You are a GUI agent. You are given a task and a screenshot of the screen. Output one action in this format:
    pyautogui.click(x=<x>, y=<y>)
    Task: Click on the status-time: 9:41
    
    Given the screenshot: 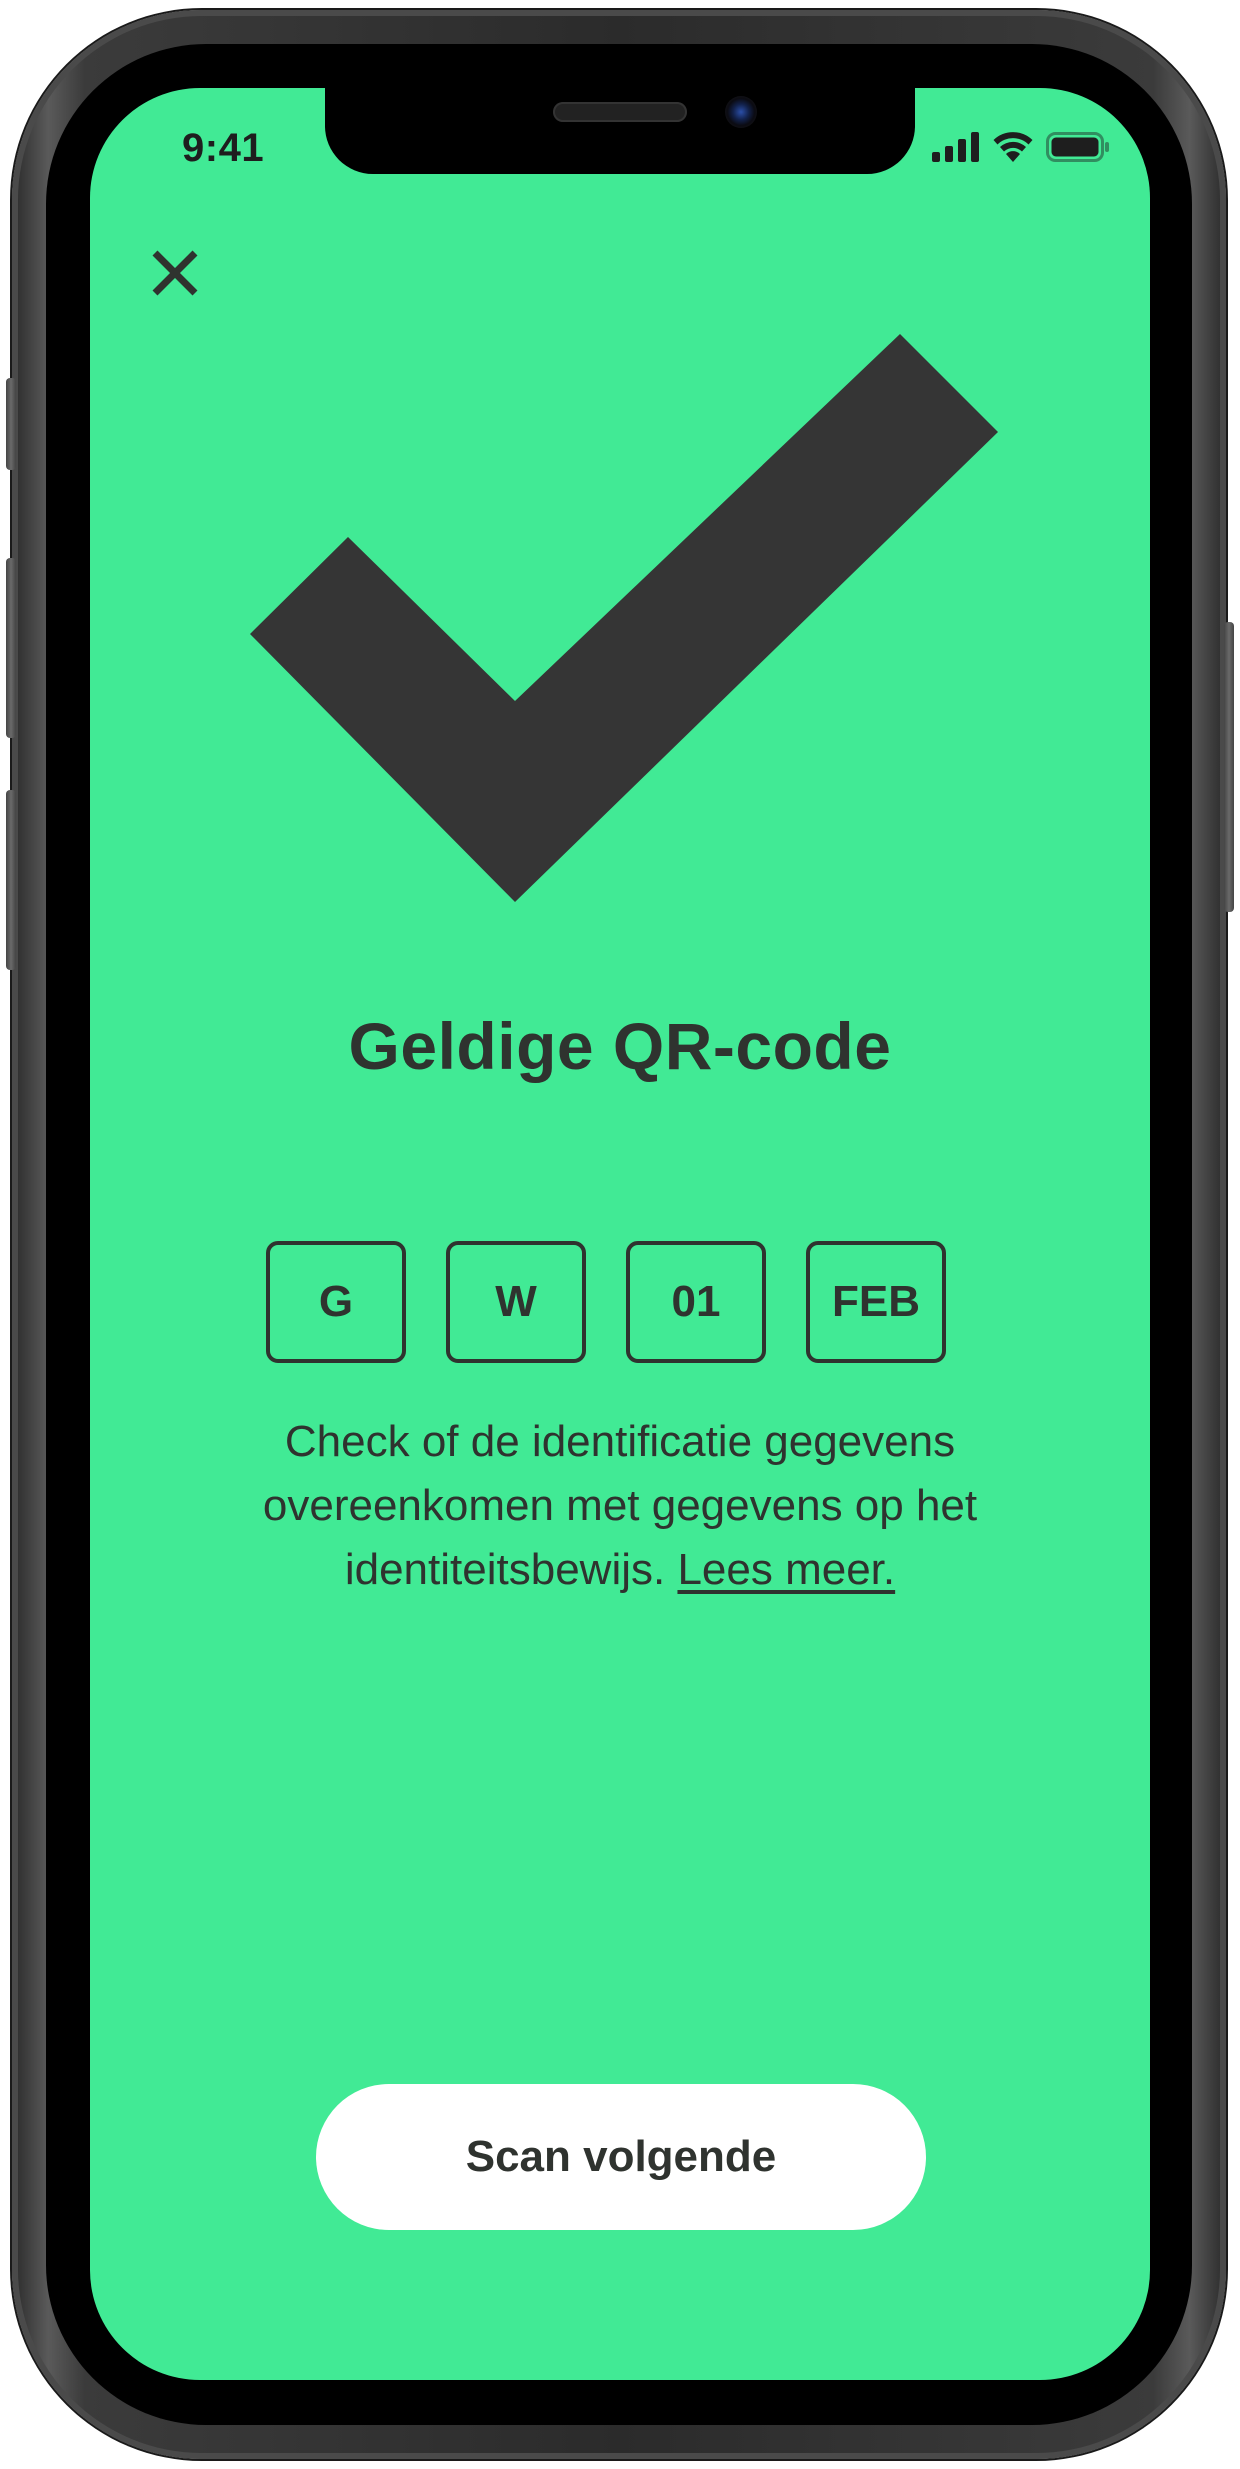 What is the action you would take?
    pyautogui.click(x=223, y=148)
    